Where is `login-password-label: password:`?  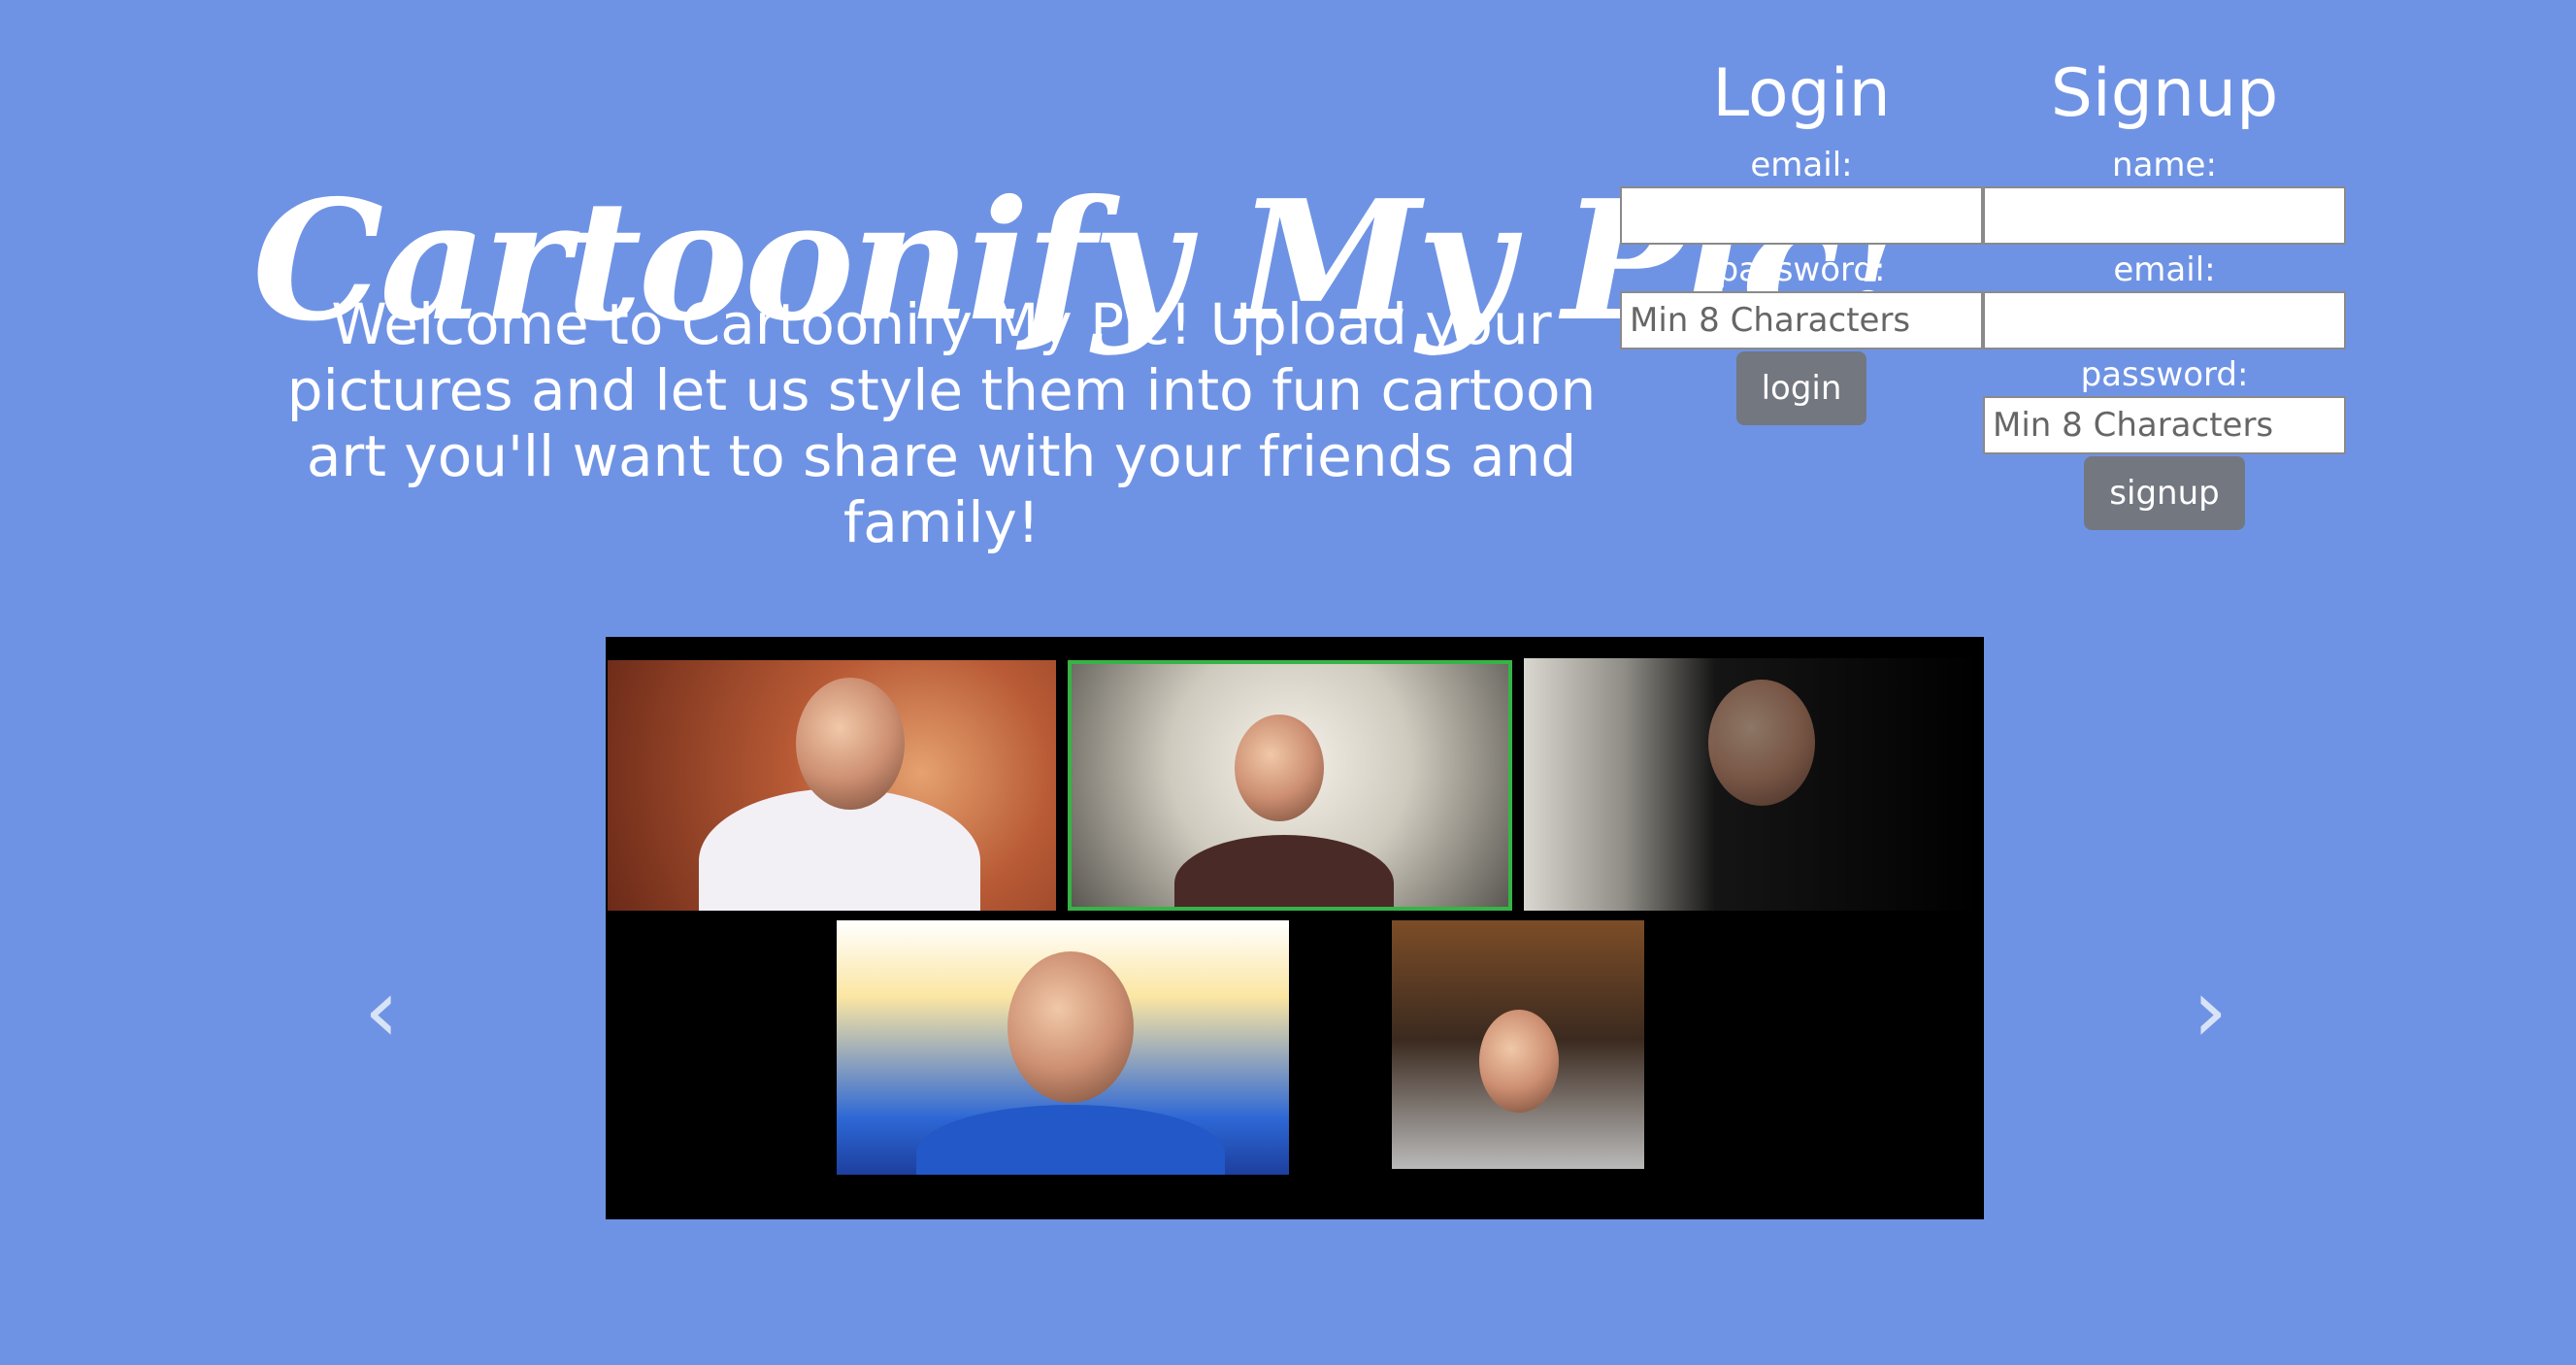
login-password-label: password: is located at coordinates (1802, 269).